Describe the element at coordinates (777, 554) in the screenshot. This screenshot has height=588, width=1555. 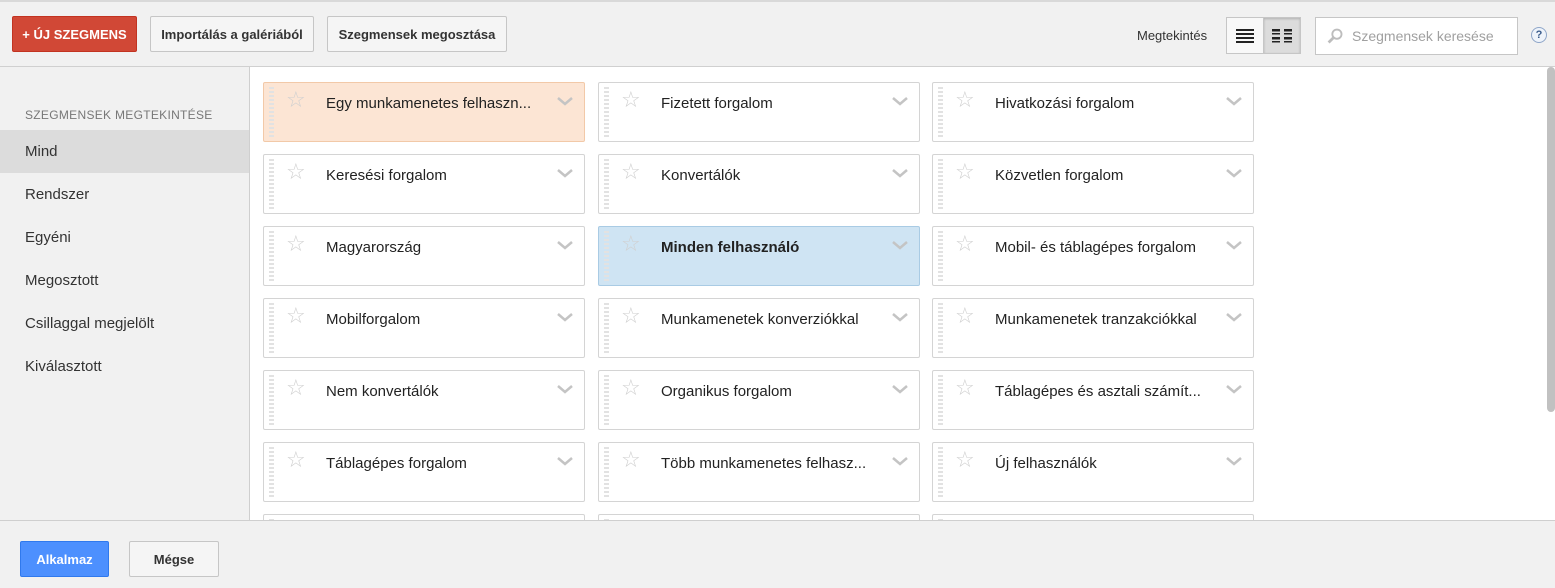
I see `dialog-footer: Alkalmaz Mégse` at that location.